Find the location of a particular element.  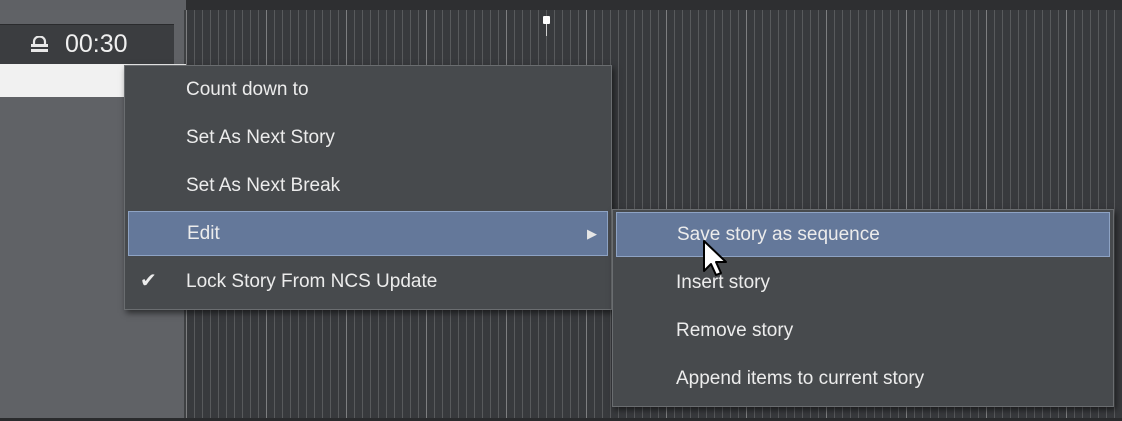

context-menu-item: Set As Next Break is located at coordinates (368, 185).